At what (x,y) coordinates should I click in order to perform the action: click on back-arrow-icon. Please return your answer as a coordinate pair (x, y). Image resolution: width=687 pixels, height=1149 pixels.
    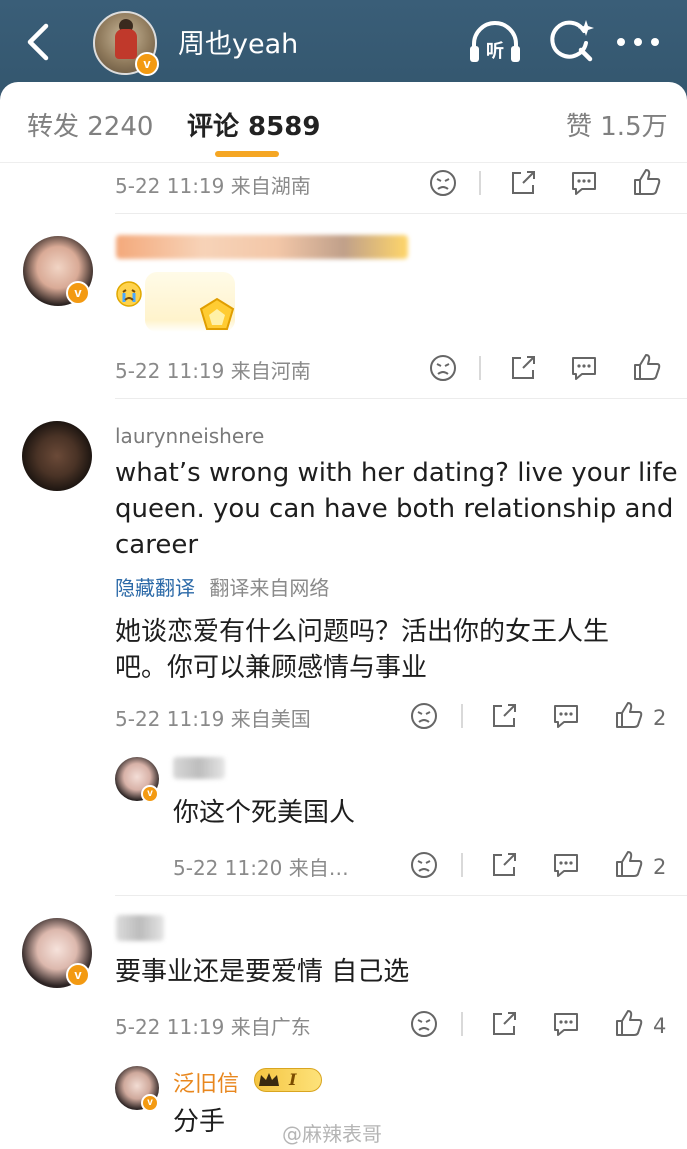
    Looking at the image, I should click on (38, 42).